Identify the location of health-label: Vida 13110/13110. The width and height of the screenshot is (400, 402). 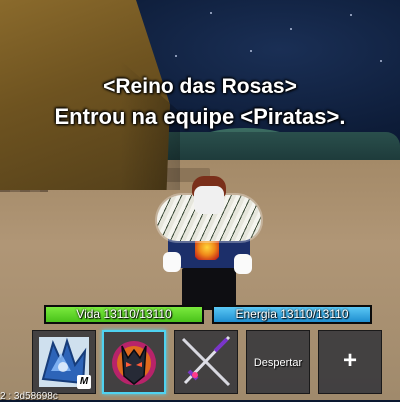
(124, 314).